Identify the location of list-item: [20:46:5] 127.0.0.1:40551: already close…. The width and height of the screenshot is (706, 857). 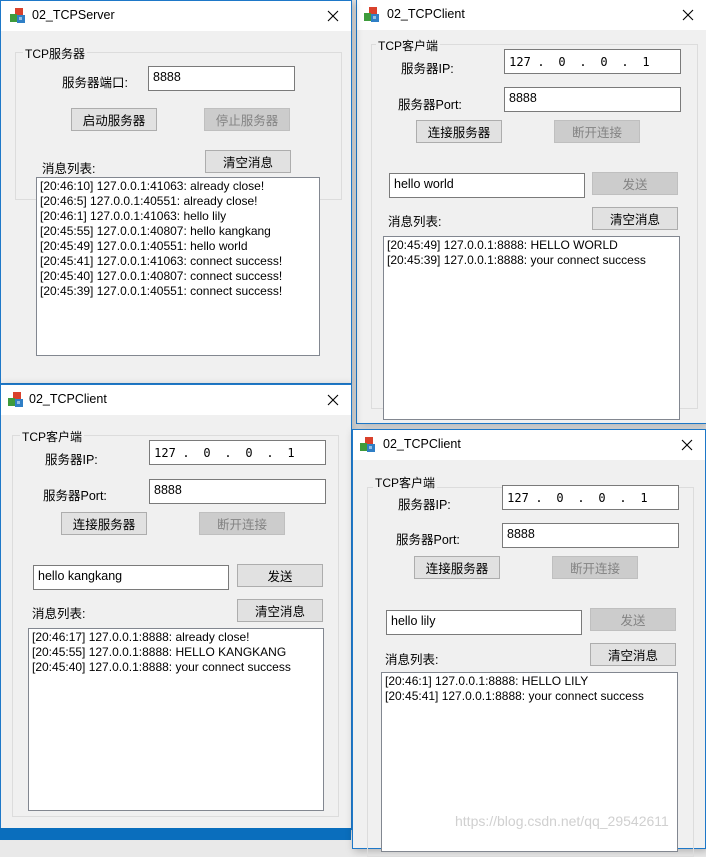
(178, 201).